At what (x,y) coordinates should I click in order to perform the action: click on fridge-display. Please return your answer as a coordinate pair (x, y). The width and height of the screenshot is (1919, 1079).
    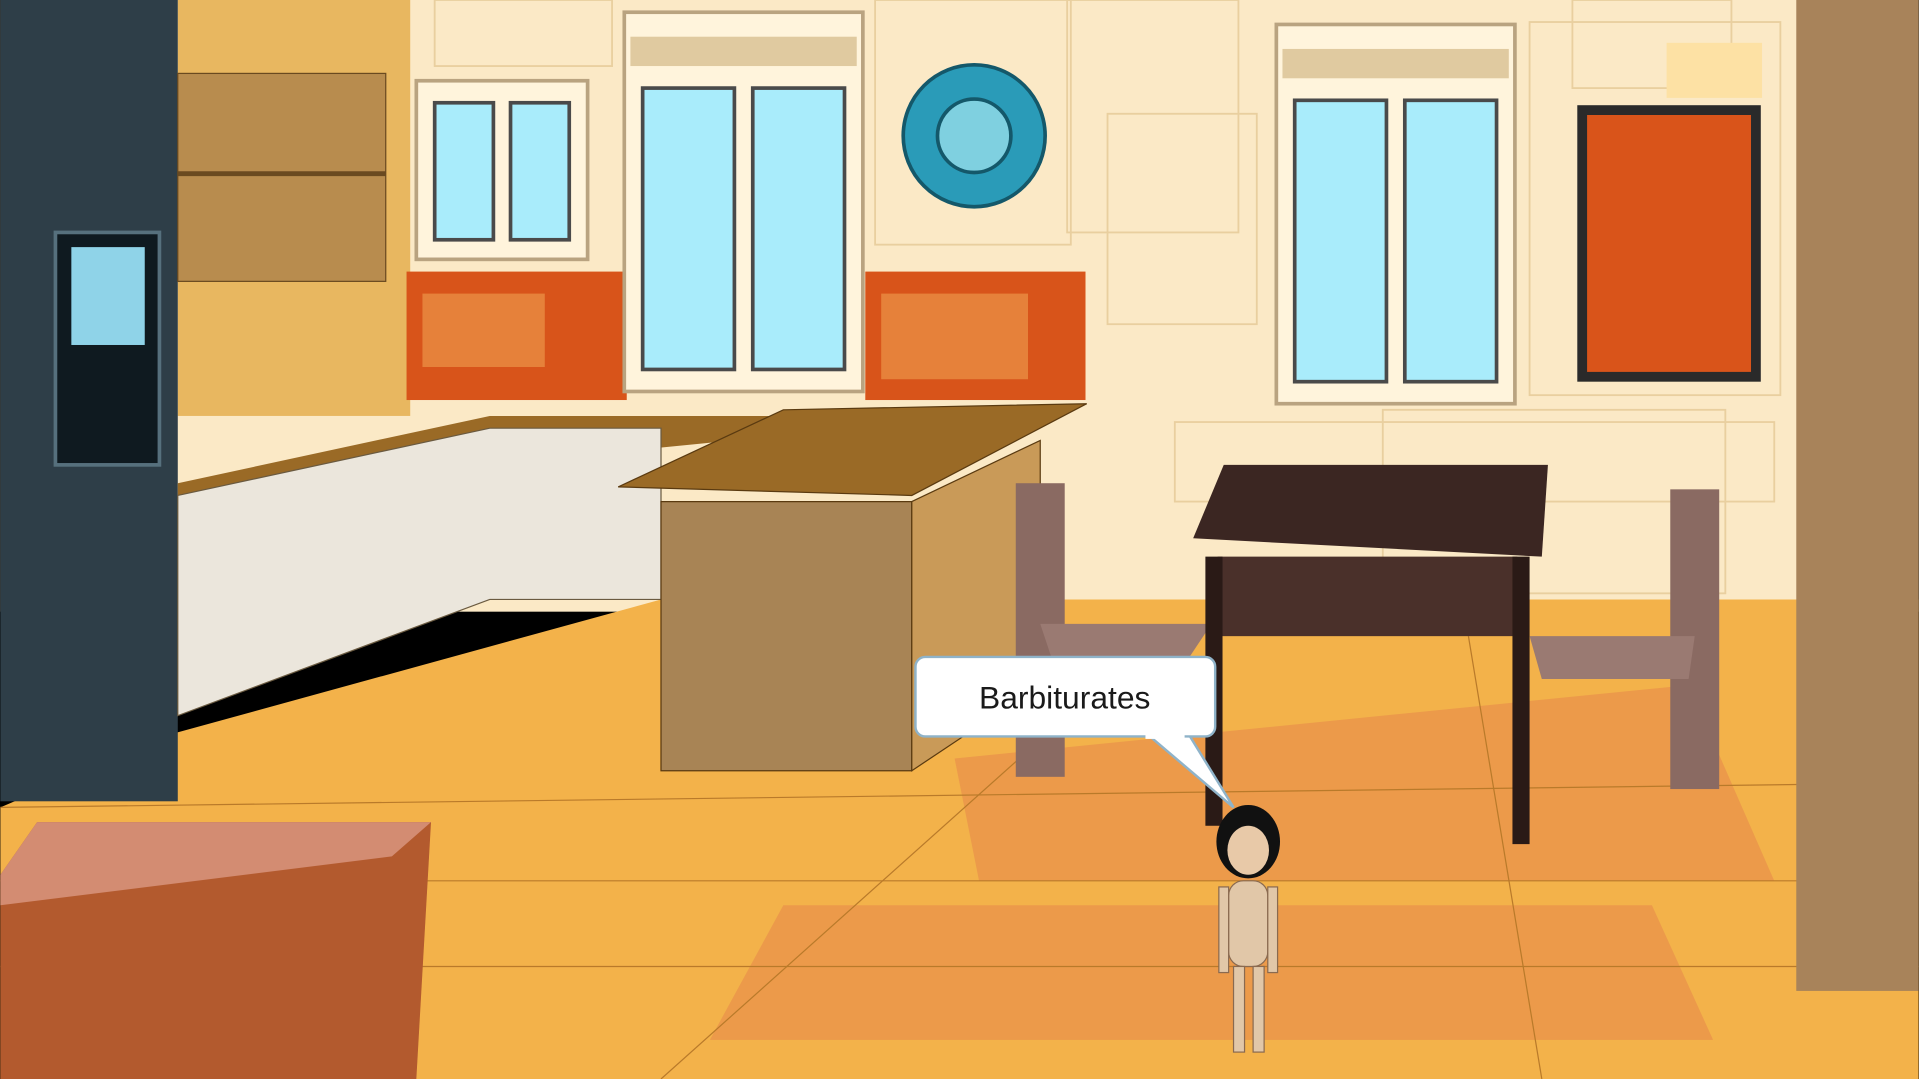
    Looking at the image, I should click on (108, 296).